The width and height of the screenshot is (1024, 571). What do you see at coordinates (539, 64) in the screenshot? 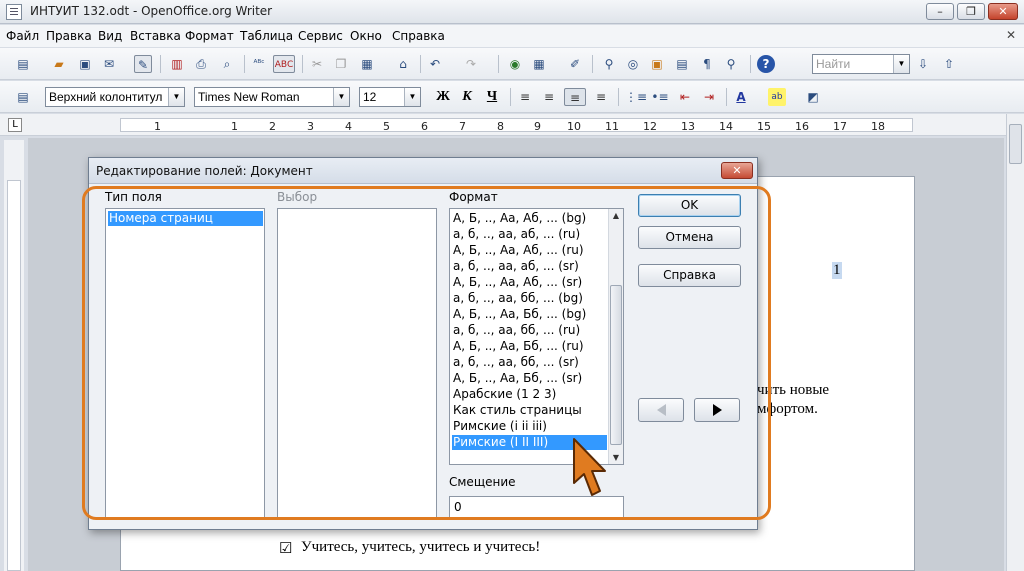
I see `table-icon: ▦` at bounding box center [539, 64].